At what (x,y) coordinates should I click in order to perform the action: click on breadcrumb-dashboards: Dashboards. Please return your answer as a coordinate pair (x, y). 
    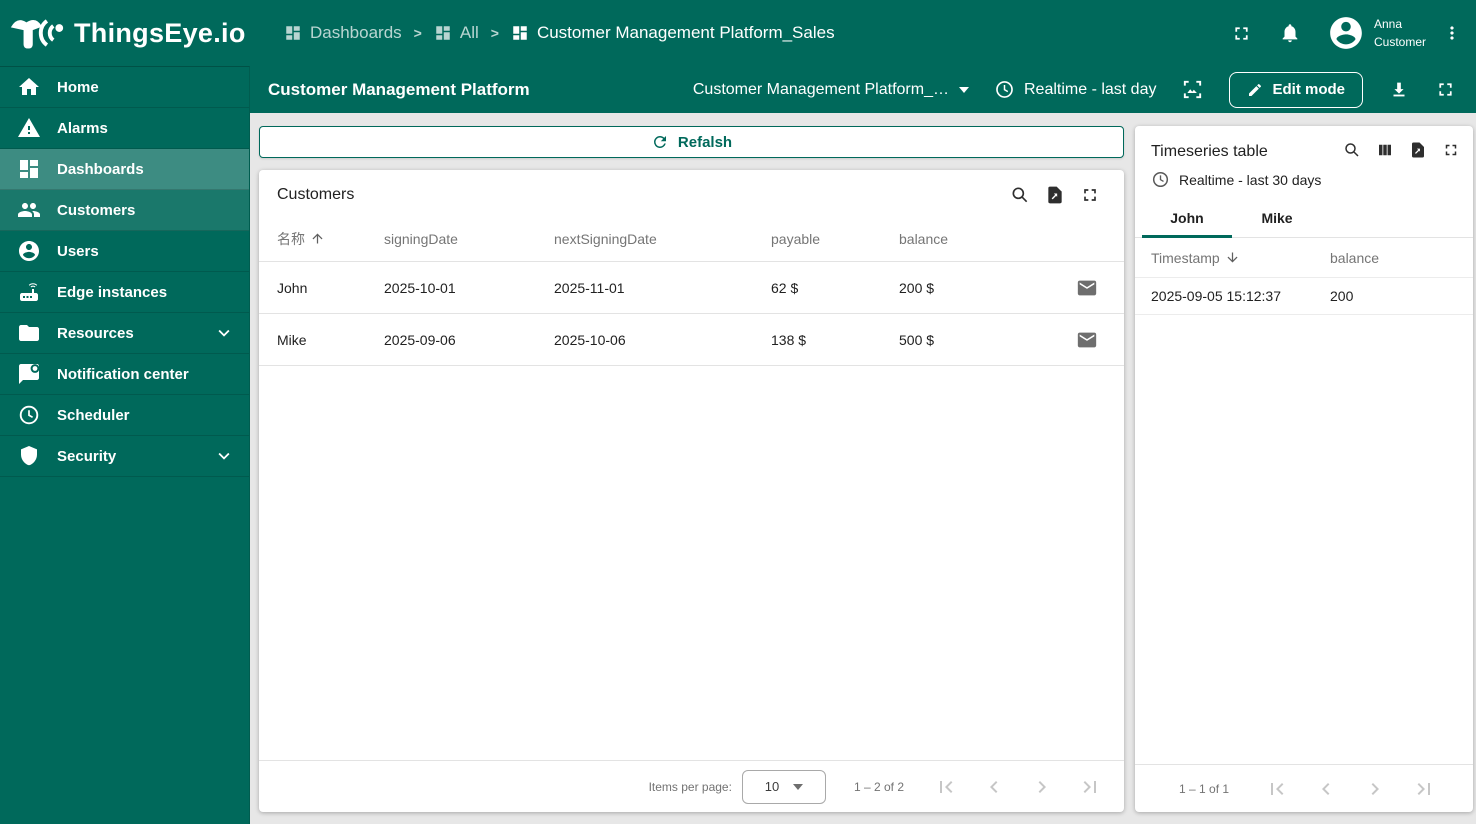
    Looking at the image, I should click on (343, 33).